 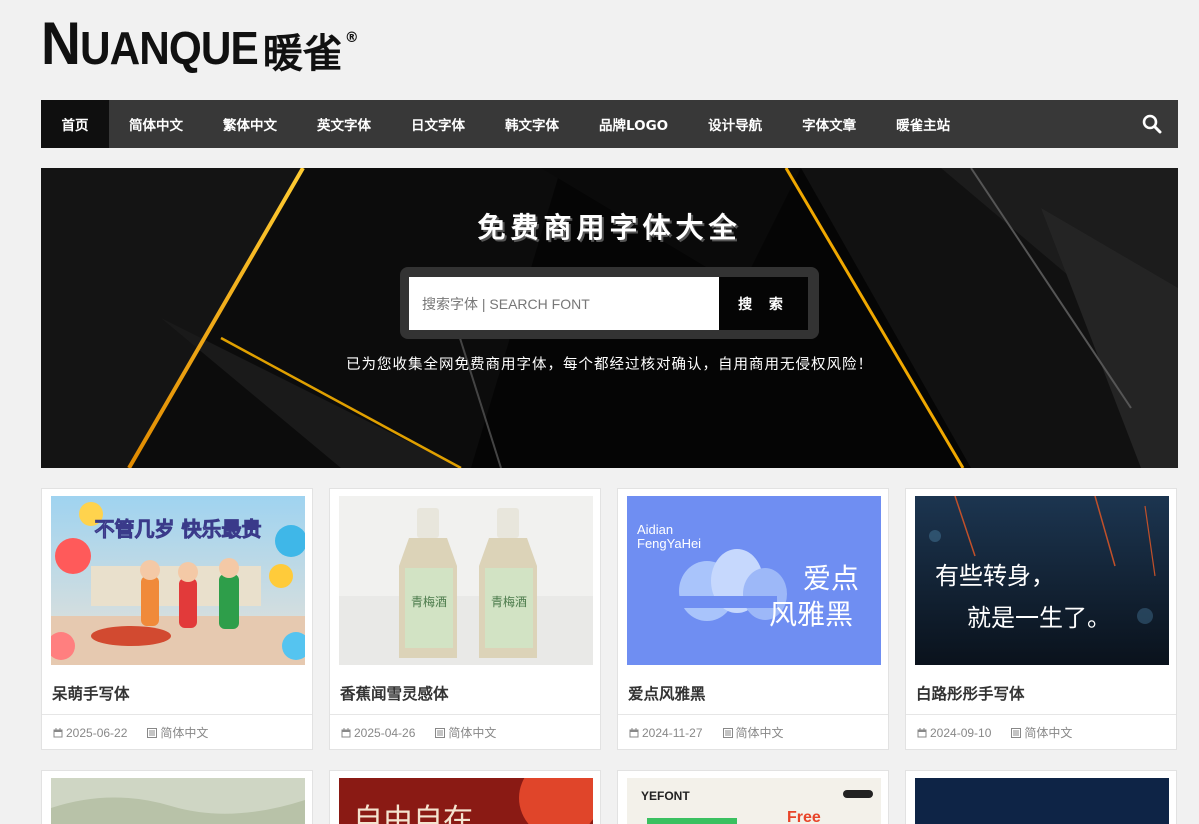 I want to click on card-date: 2025-06-22, so click(x=97, y=732).